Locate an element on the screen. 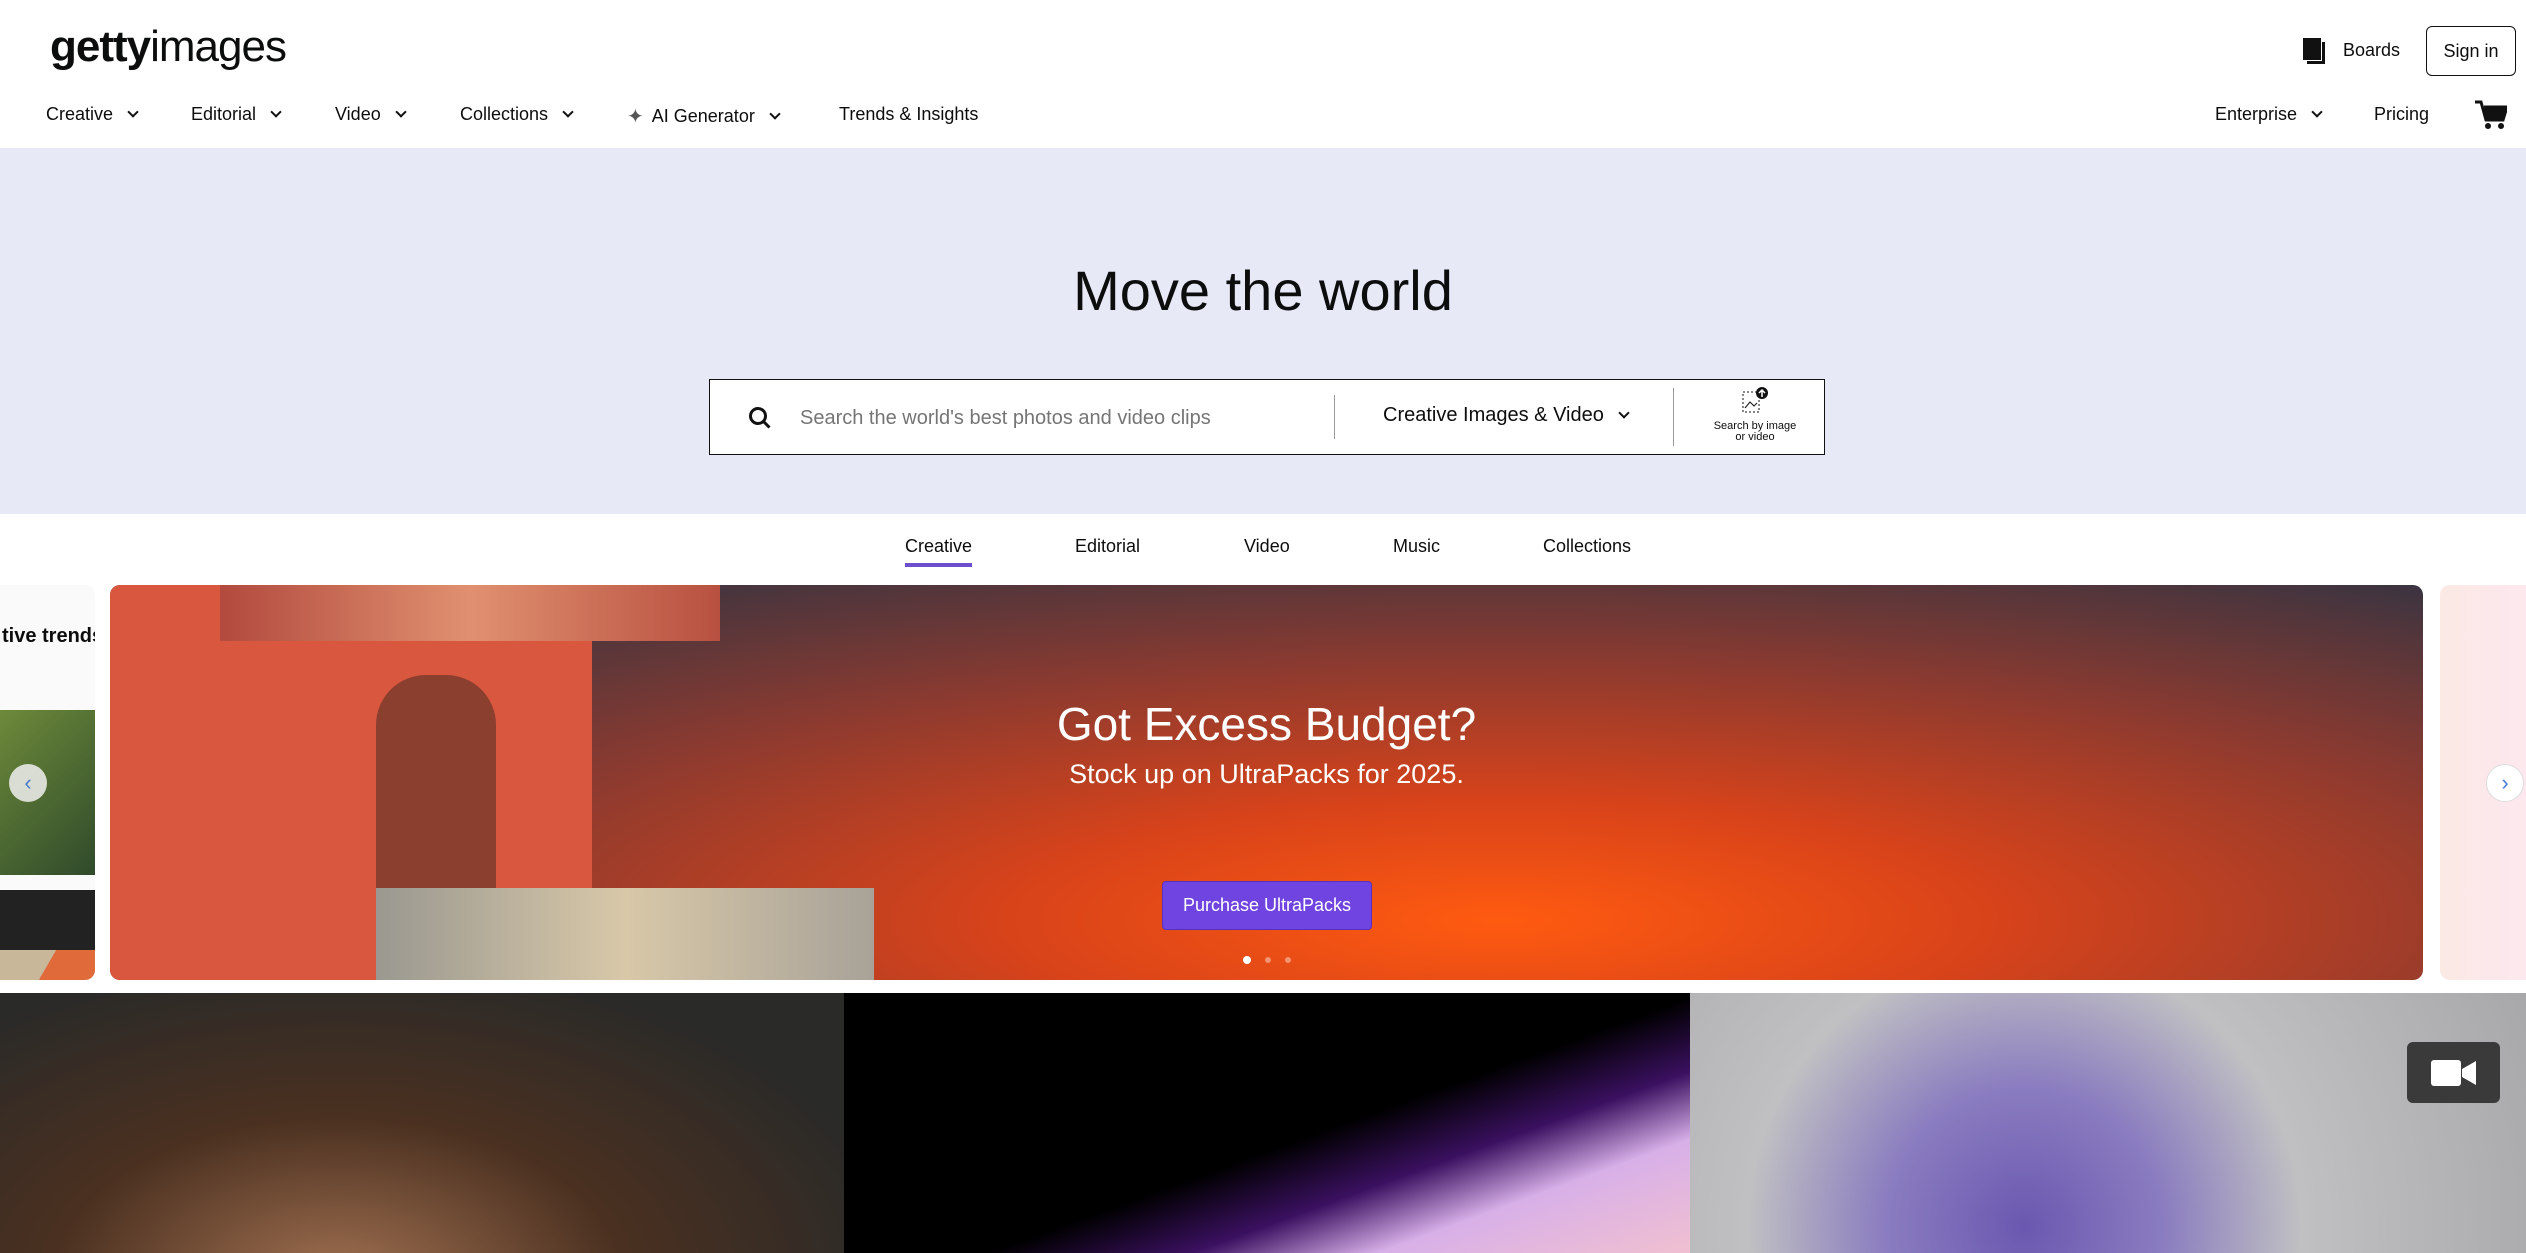  nav-creative: Creative is located at coordinates (92, 114).